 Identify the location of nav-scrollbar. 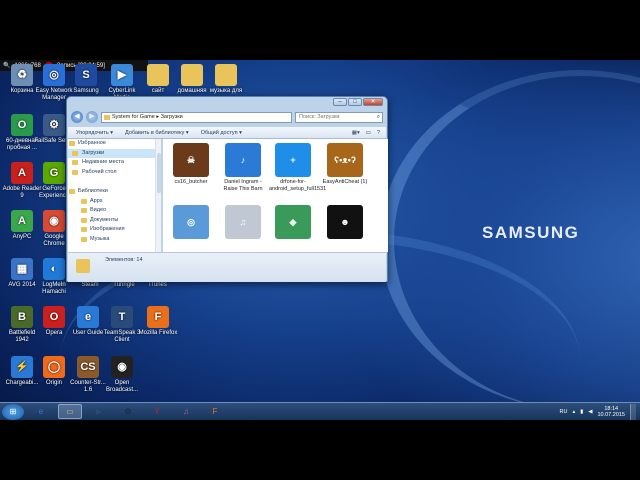
(158, 195).